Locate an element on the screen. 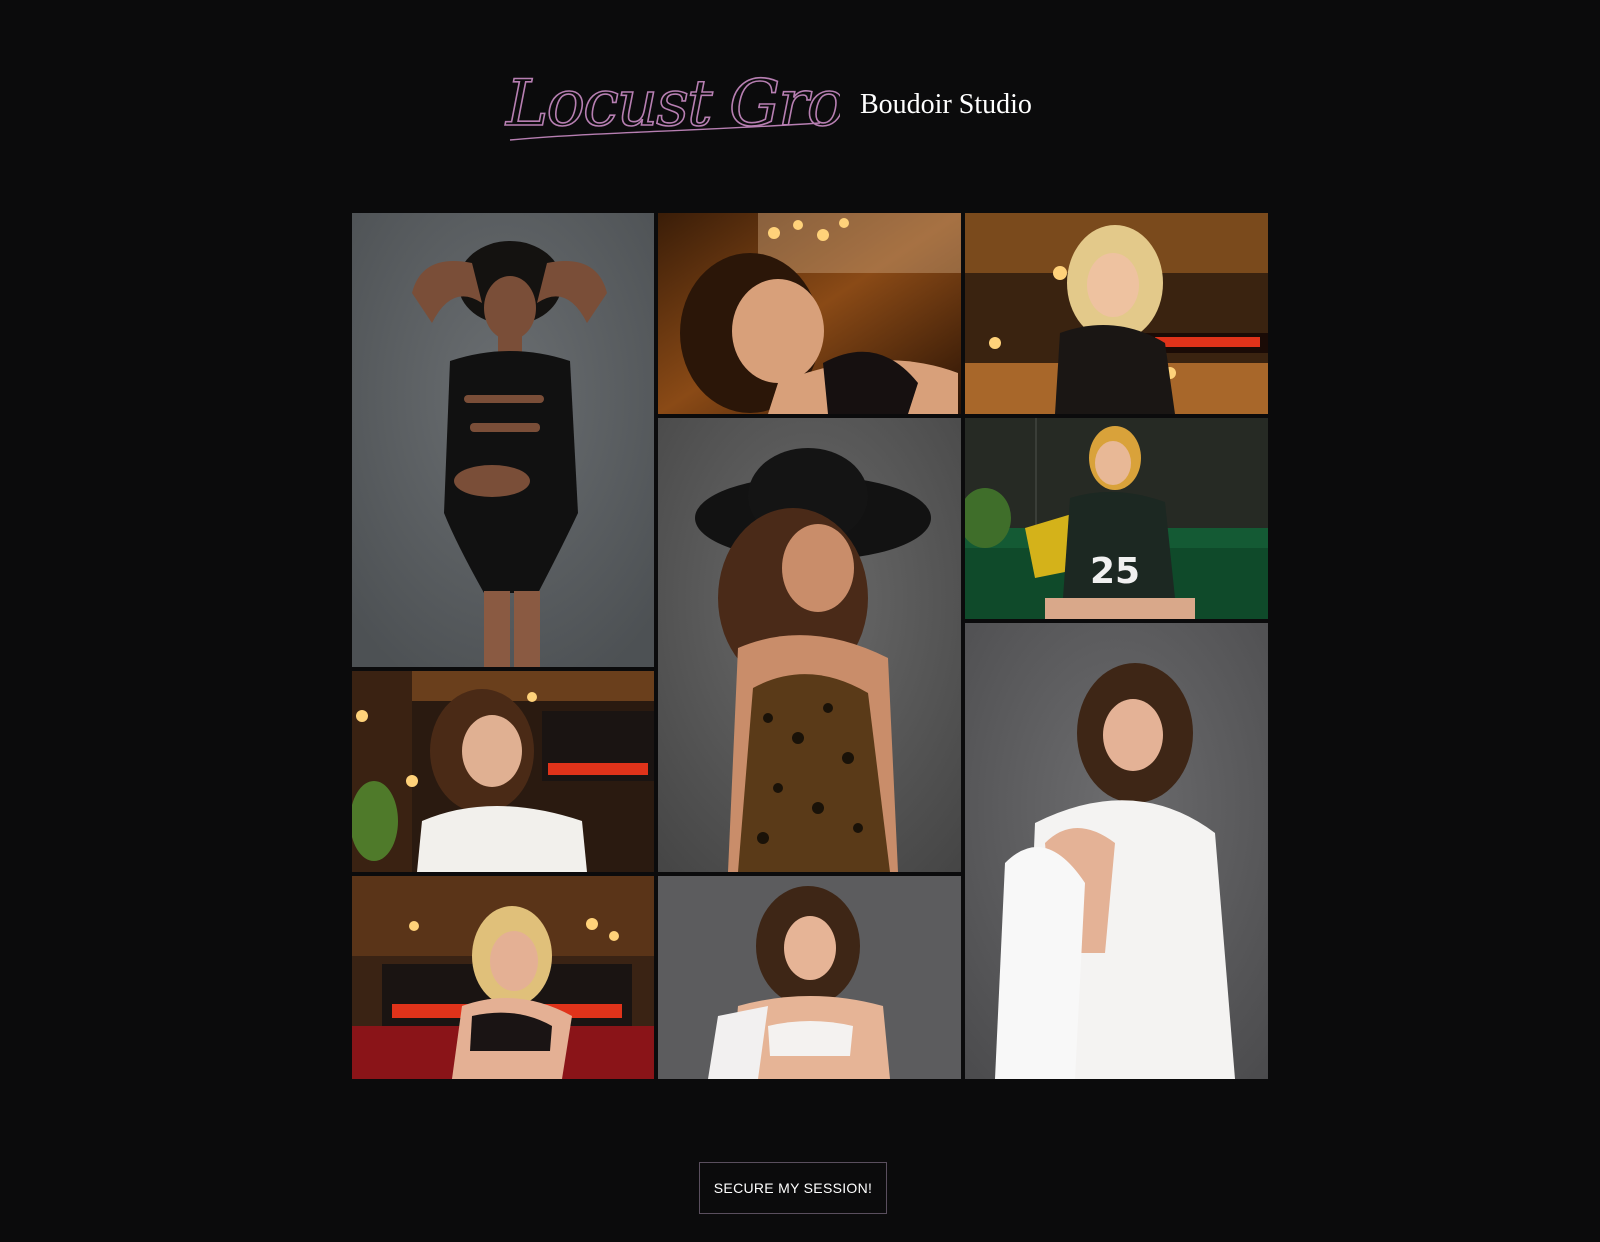 The image size is (1600, 1242). gallery-photo-6: 25 is located at coordinates (1116, 518).